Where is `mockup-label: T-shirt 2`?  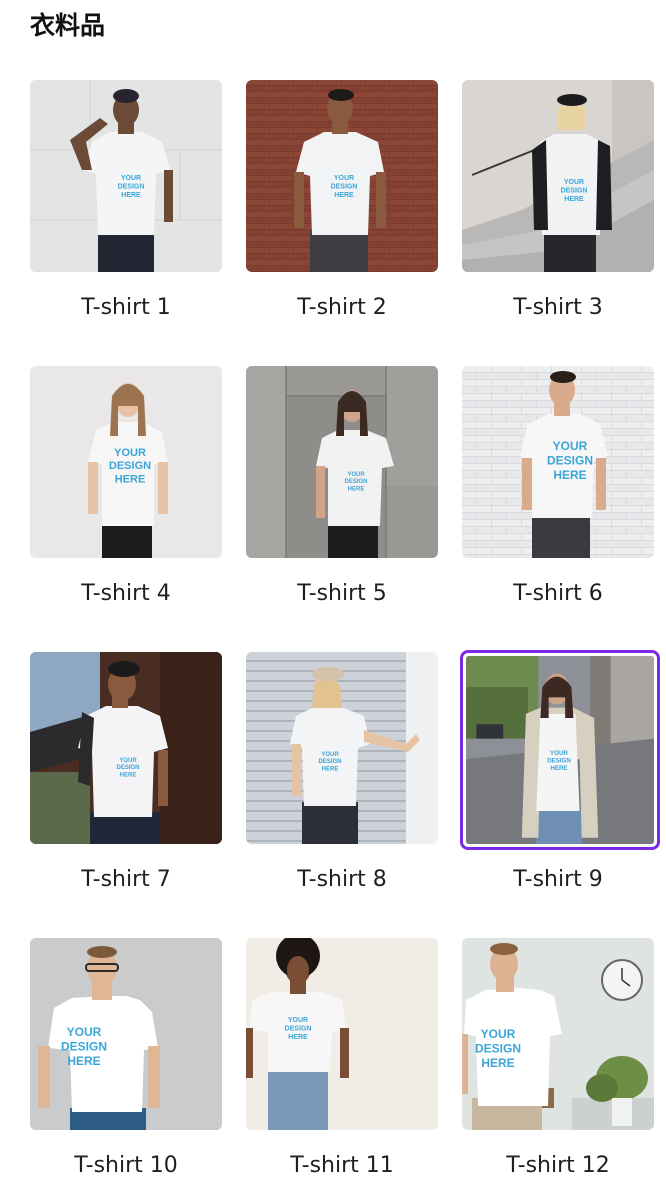 mockup-label: T-shirt 2 is located at coordinates (342, 307).